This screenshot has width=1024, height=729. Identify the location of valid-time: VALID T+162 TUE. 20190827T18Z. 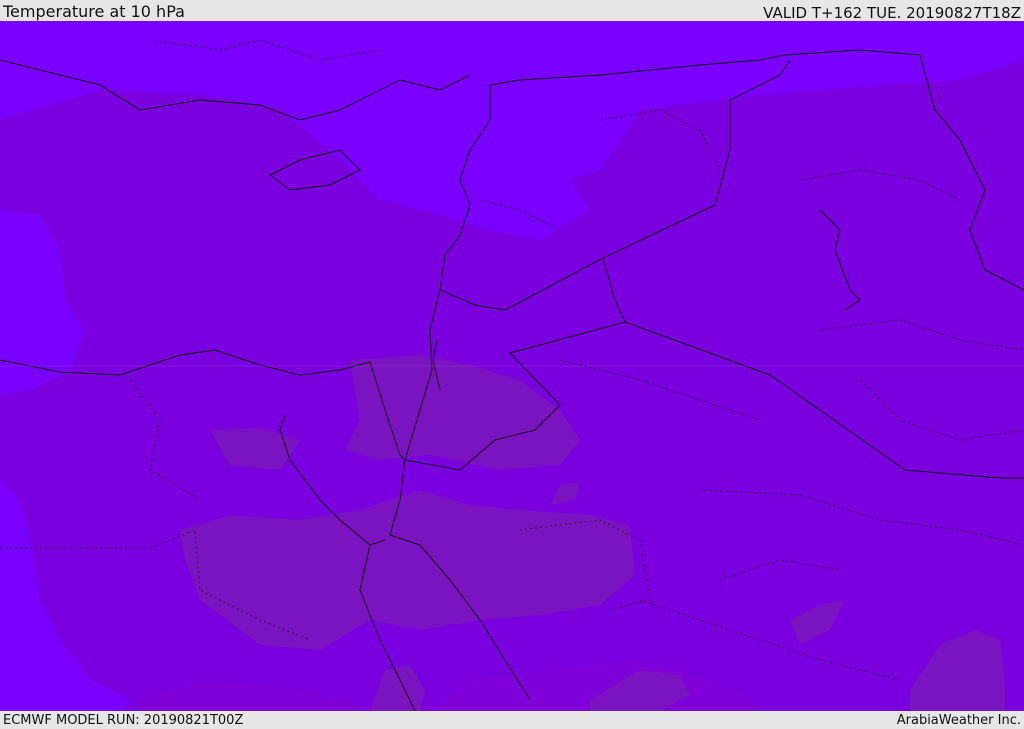
(892, 13).